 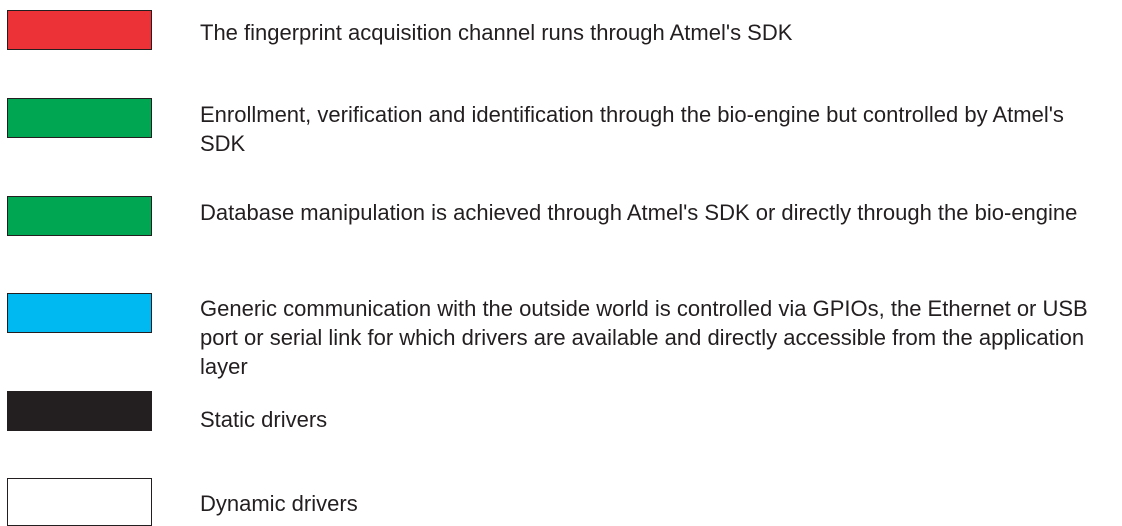 What do you see at coordinates (79, 30) in the screenshot?
I see `red-swatch` at bounding box center [79, 30].